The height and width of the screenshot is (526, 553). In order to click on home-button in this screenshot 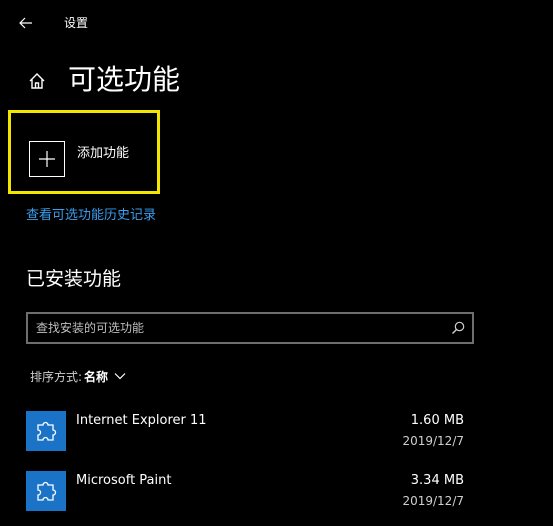, I will do `click(37, 81)`.